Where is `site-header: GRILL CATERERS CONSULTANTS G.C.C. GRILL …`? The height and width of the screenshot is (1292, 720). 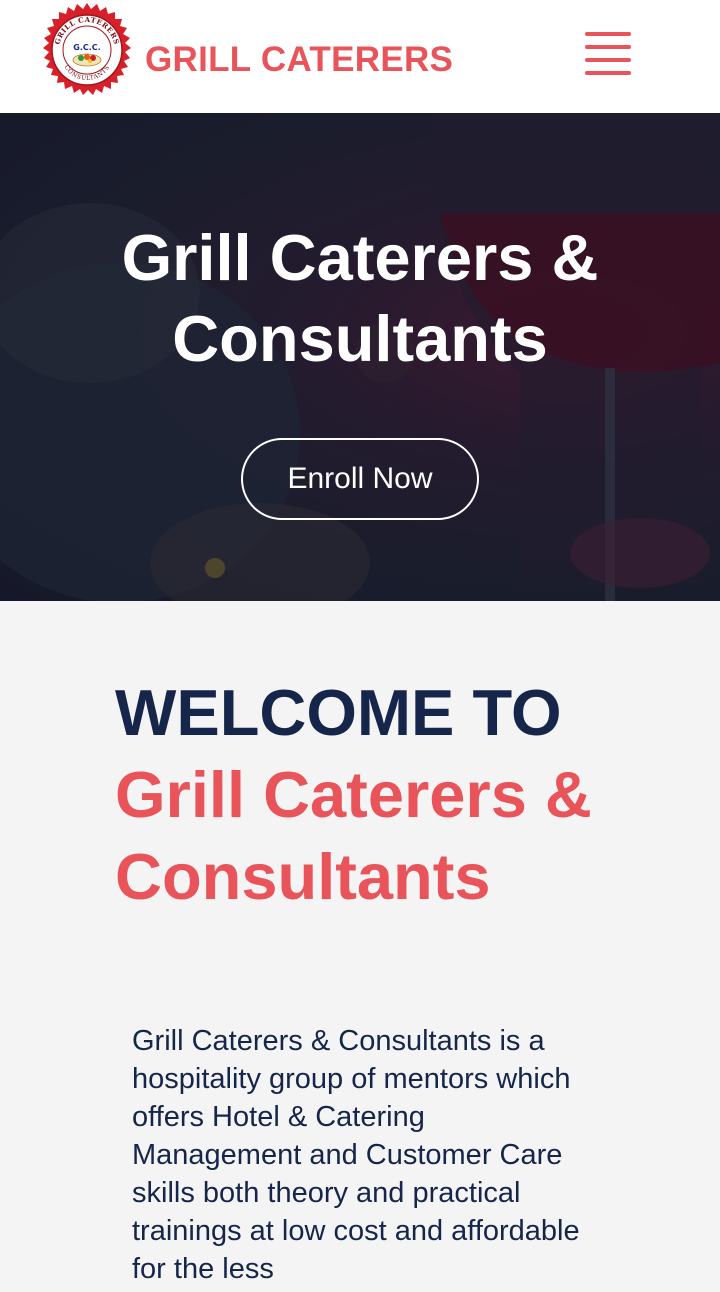 site-header: GRILL CATERERS CONSULTANTS G.C.C. GRILL … is located at coordinates (360, 56).